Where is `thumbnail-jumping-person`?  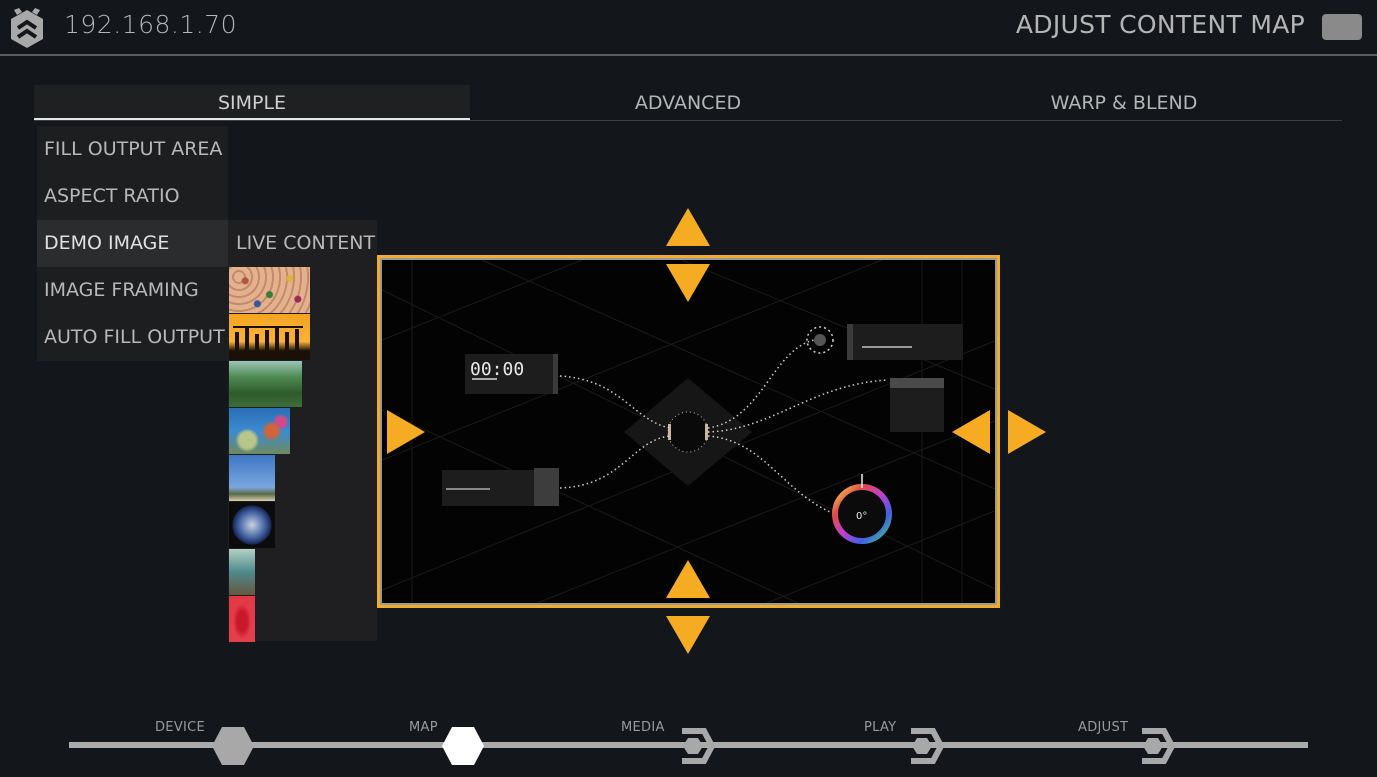
thumbnail-jumping-person is located at coordinates (252, 478).